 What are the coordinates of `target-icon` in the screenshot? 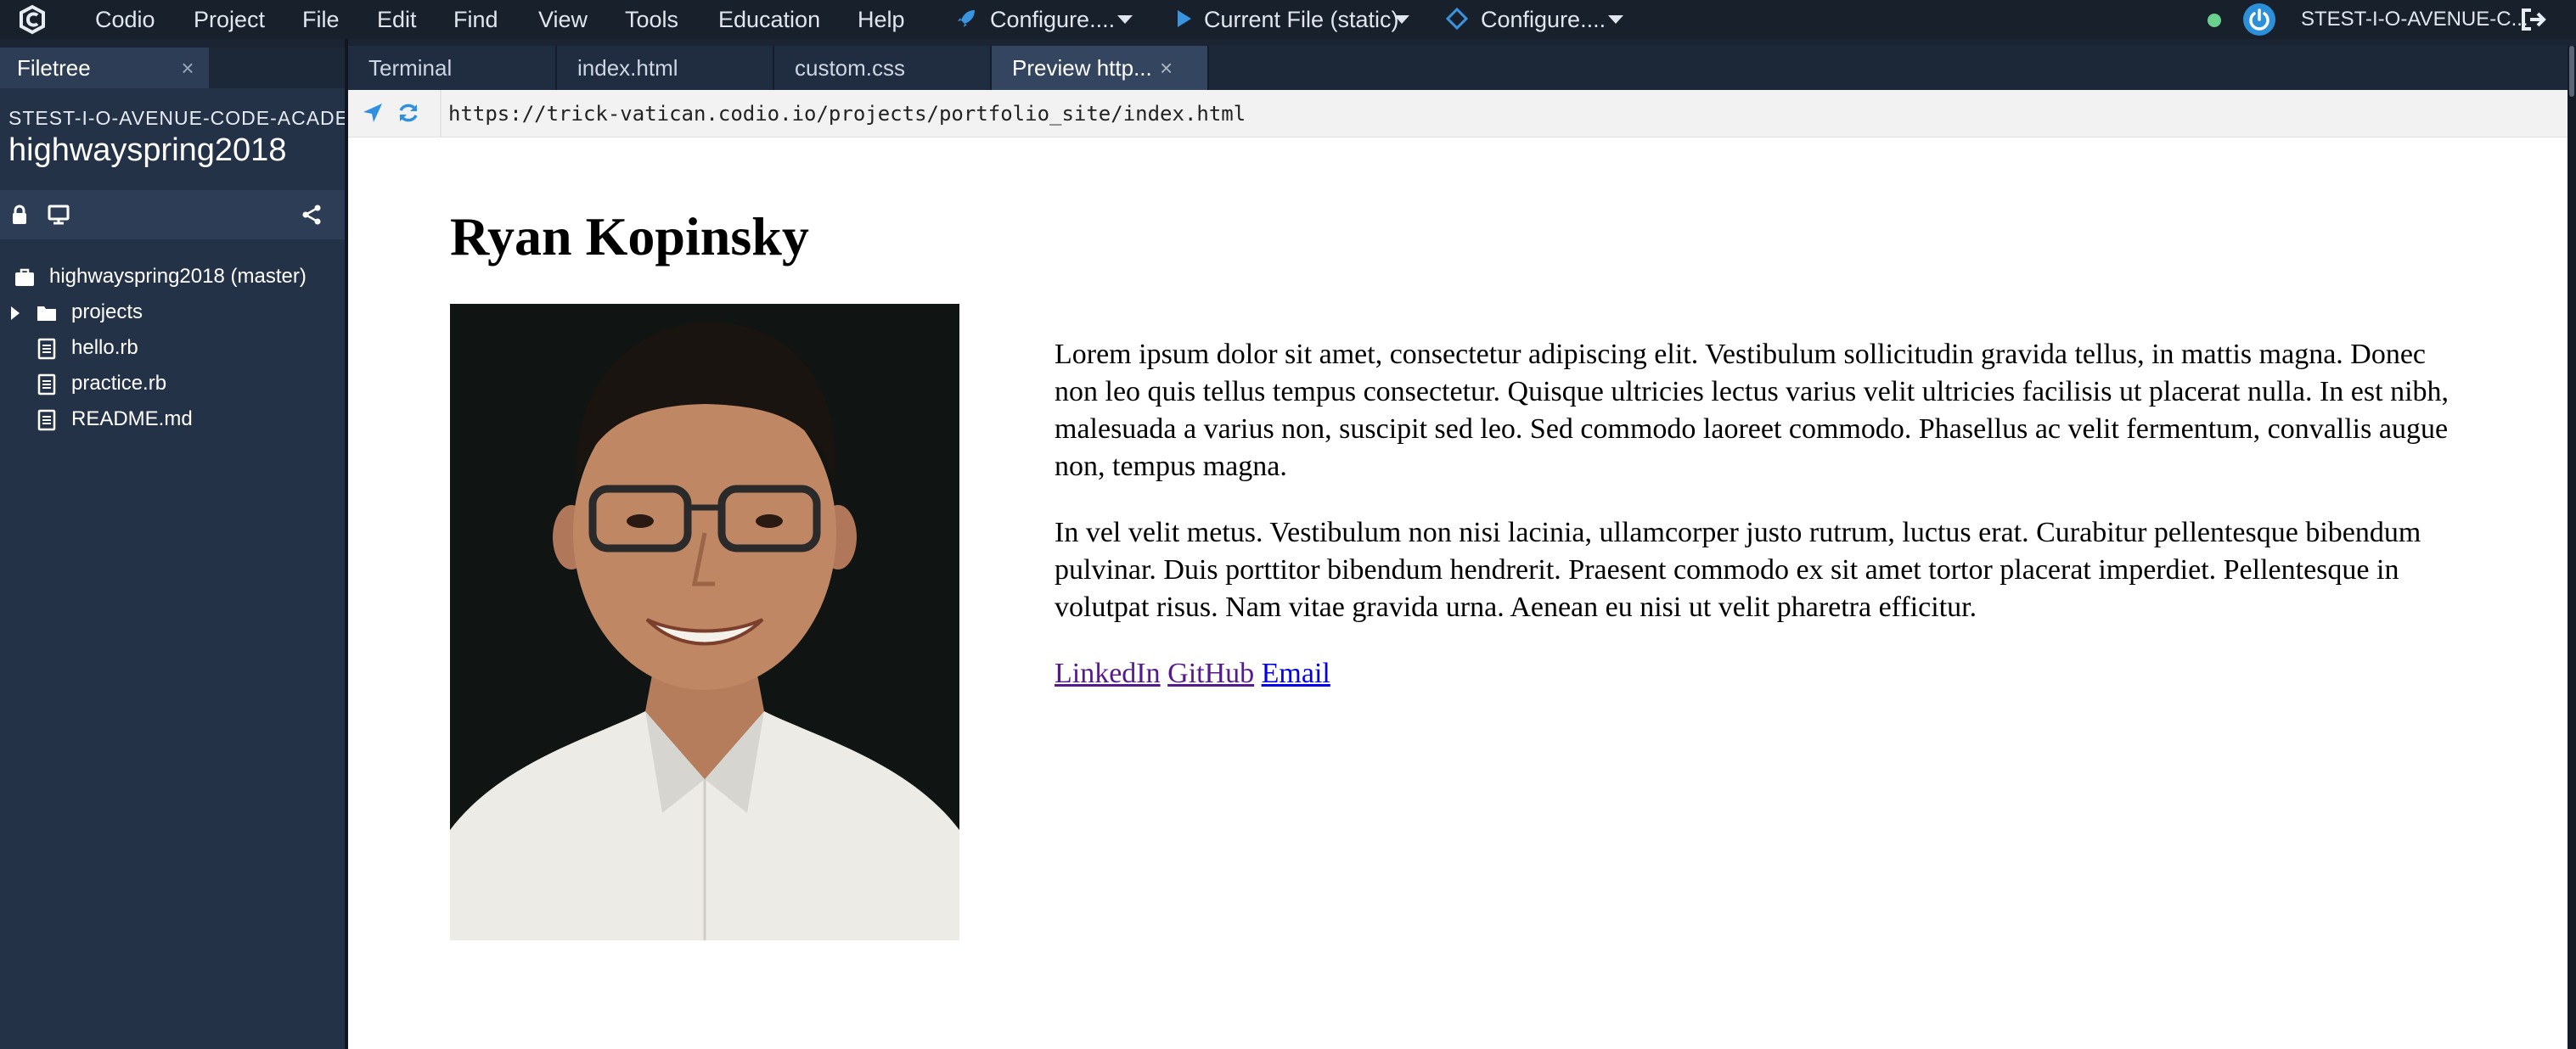 It's located at (1457, 19).